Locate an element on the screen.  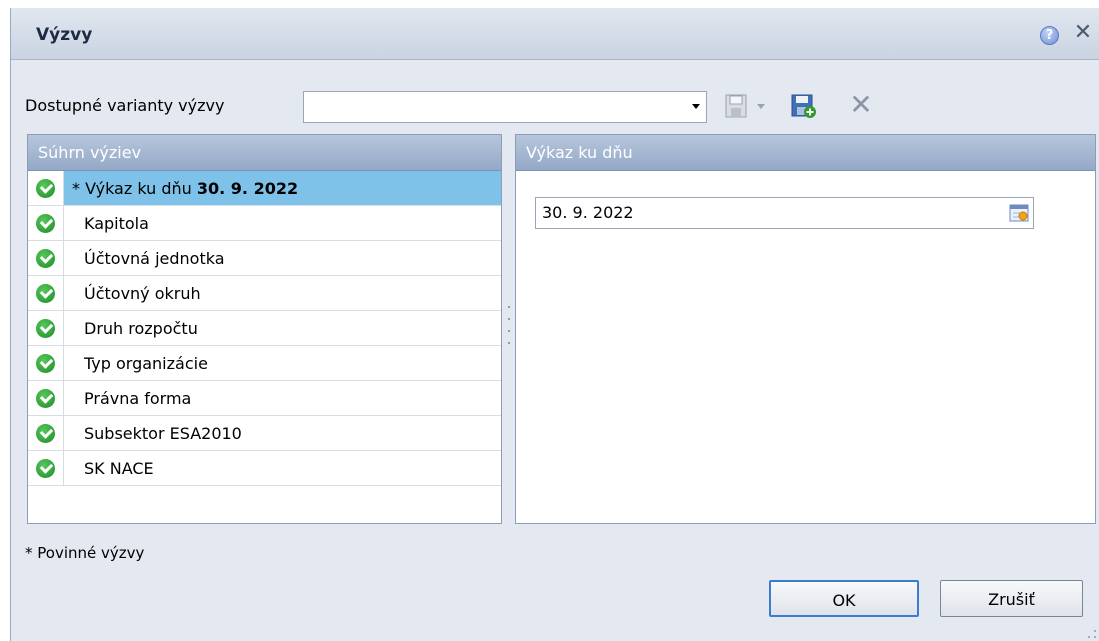
cancel-button: Zrušiť is located at coordinates (1011, 598).